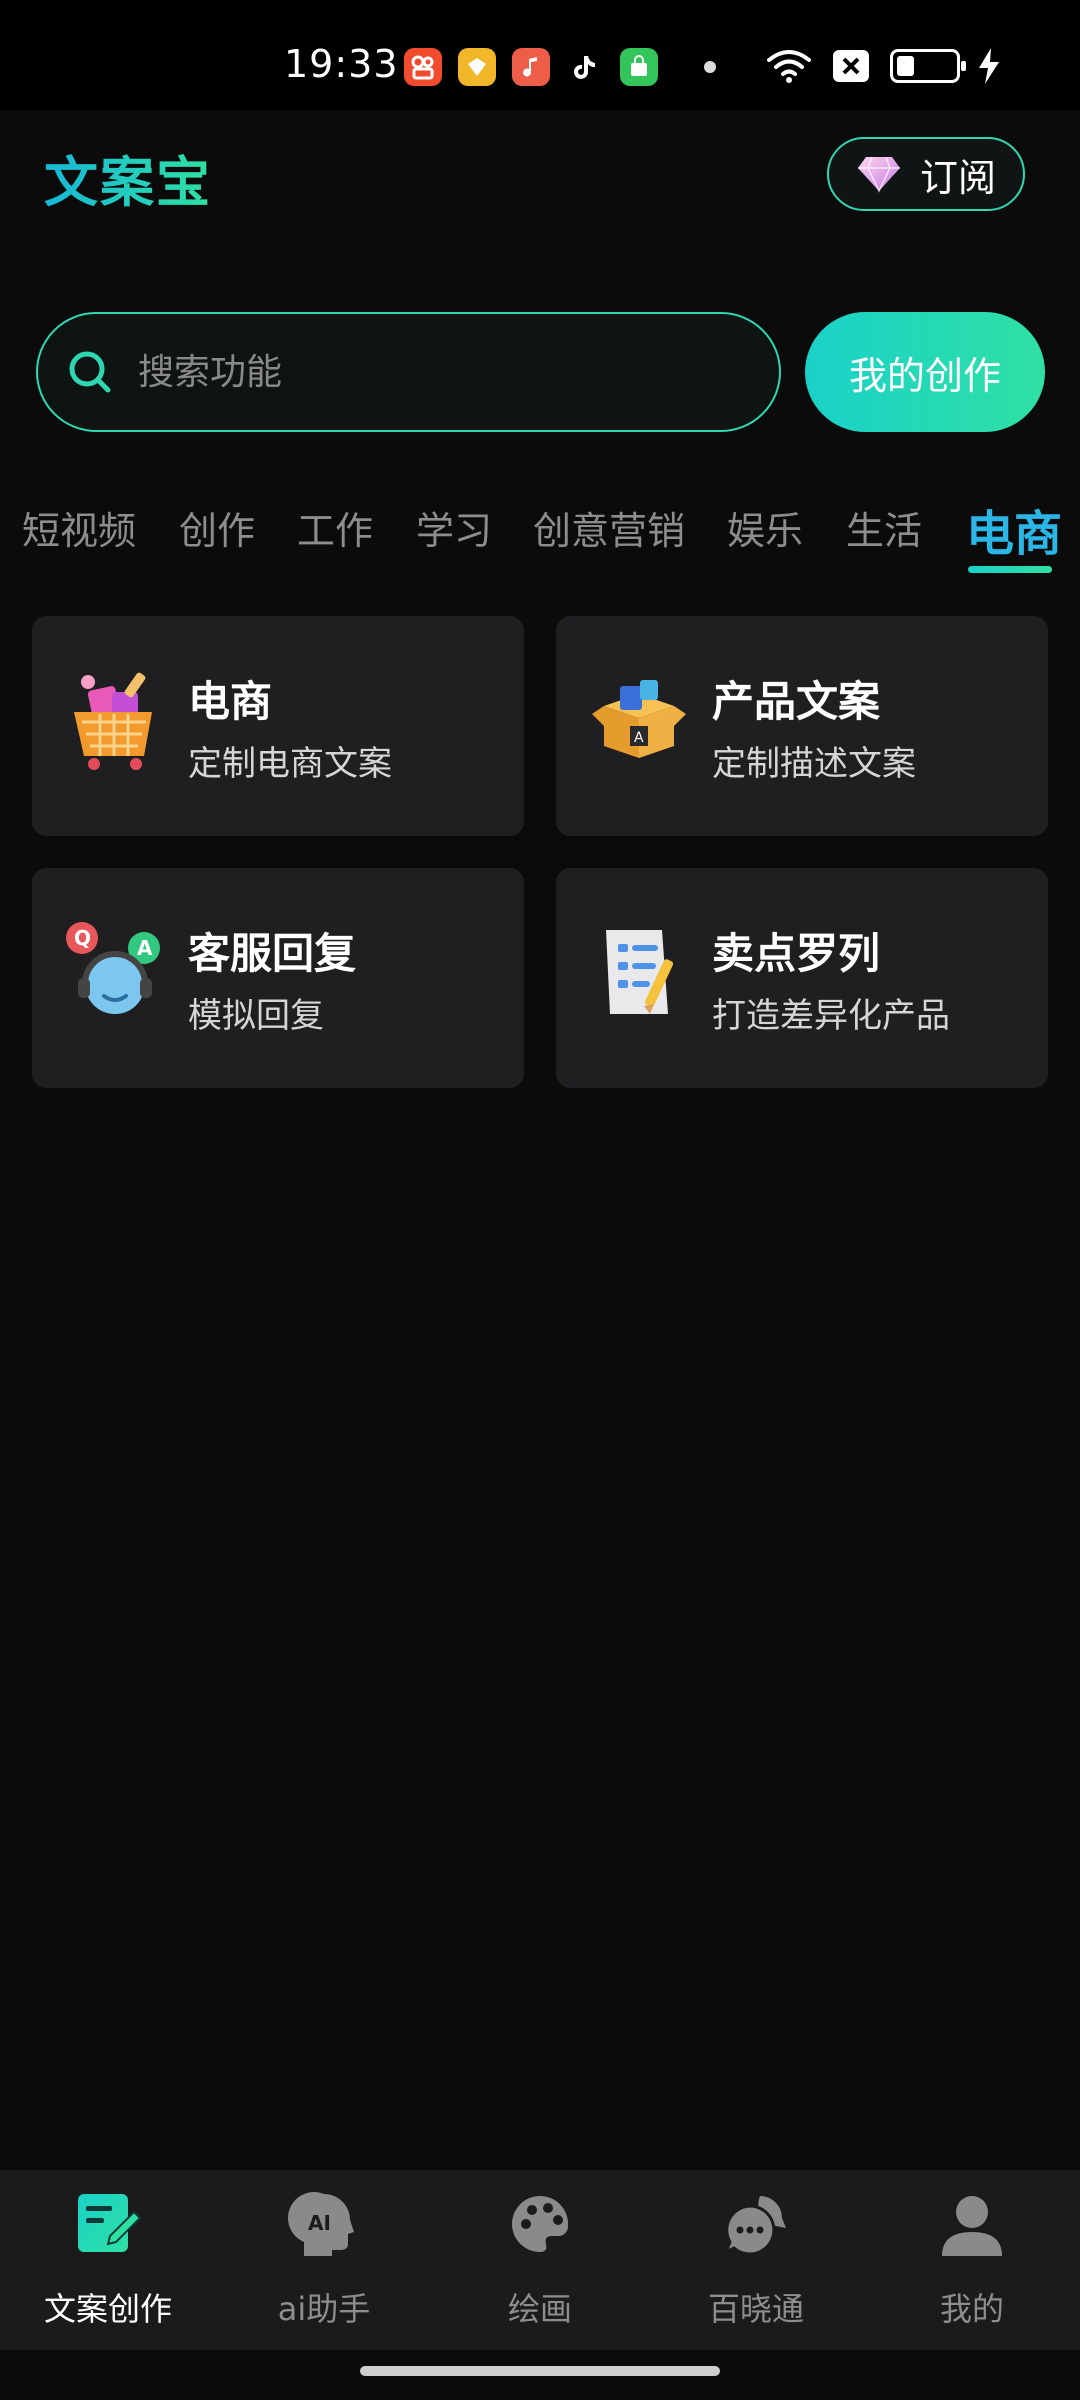 The width and height of the screenshot is (1080, 2400). What do you see at coordinates (765, 527) in the screenshot?
I see `tab-entertainment: 娱乐` at bounding box center [765, 527].